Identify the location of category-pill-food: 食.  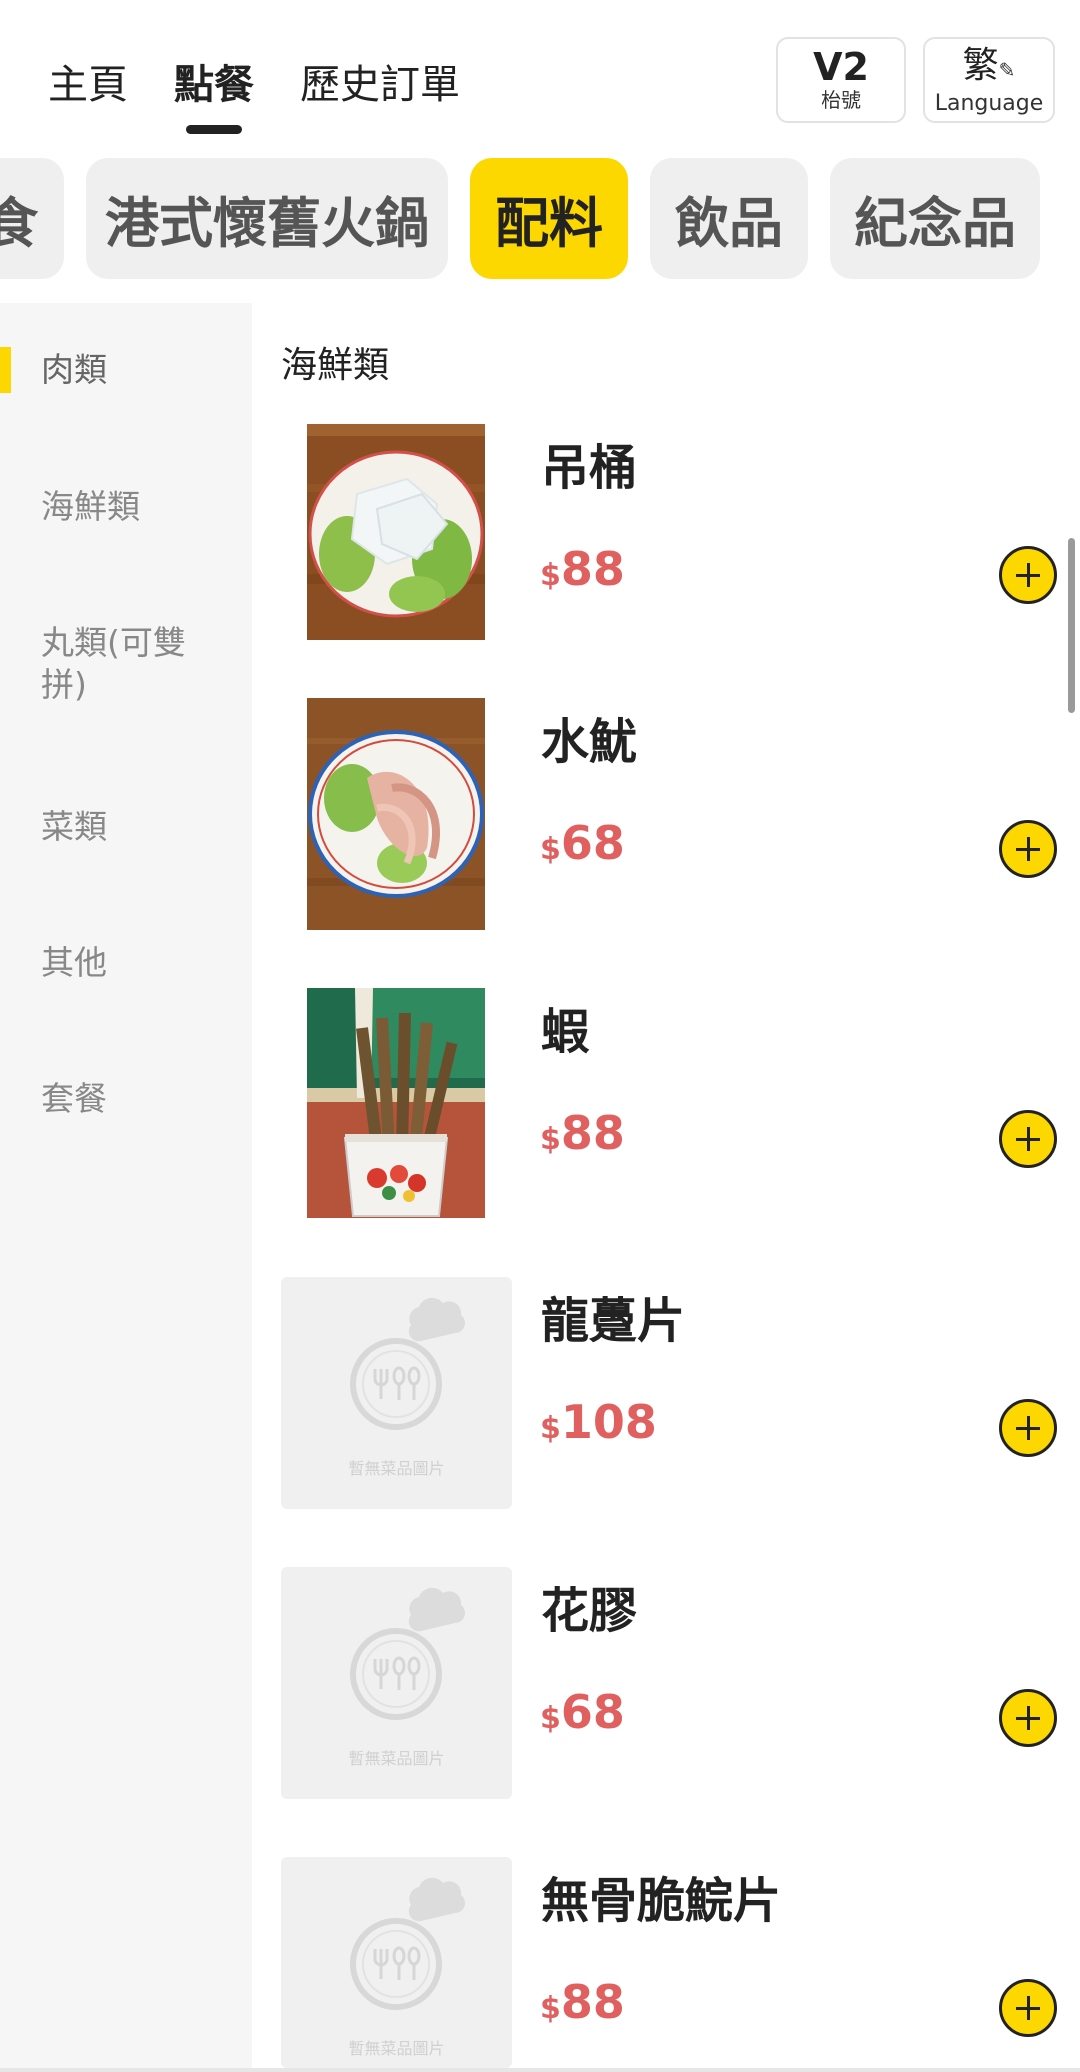
(32, 218).